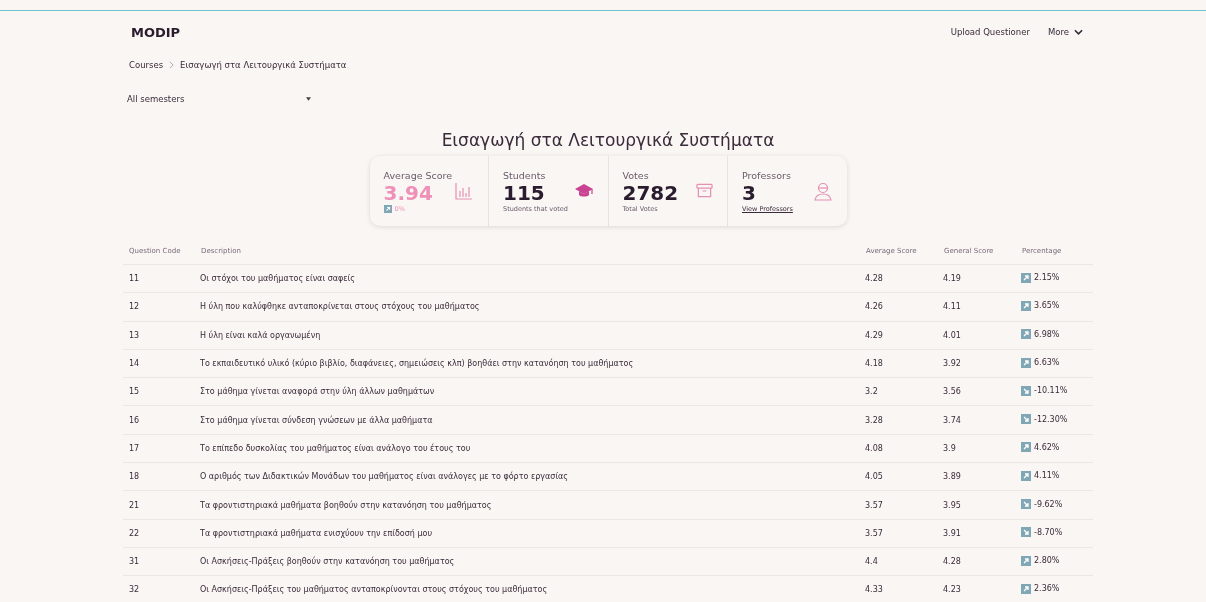  Describe the element at coordinates (161, 476) in the screenshot. I see `table-cell: 18` at that location.